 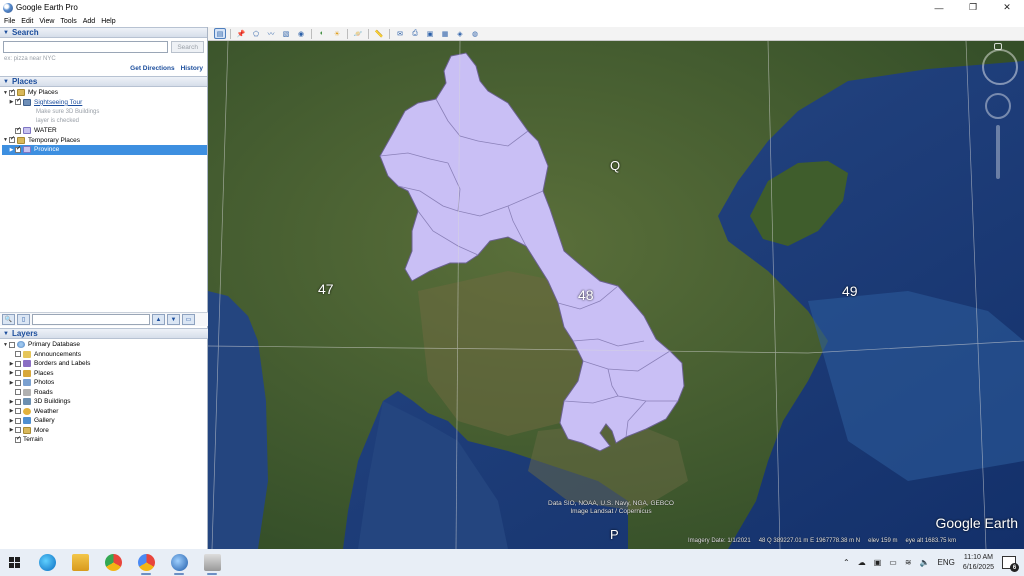 I want to click on taskbar-google-earth, so click(x=179, y=562).